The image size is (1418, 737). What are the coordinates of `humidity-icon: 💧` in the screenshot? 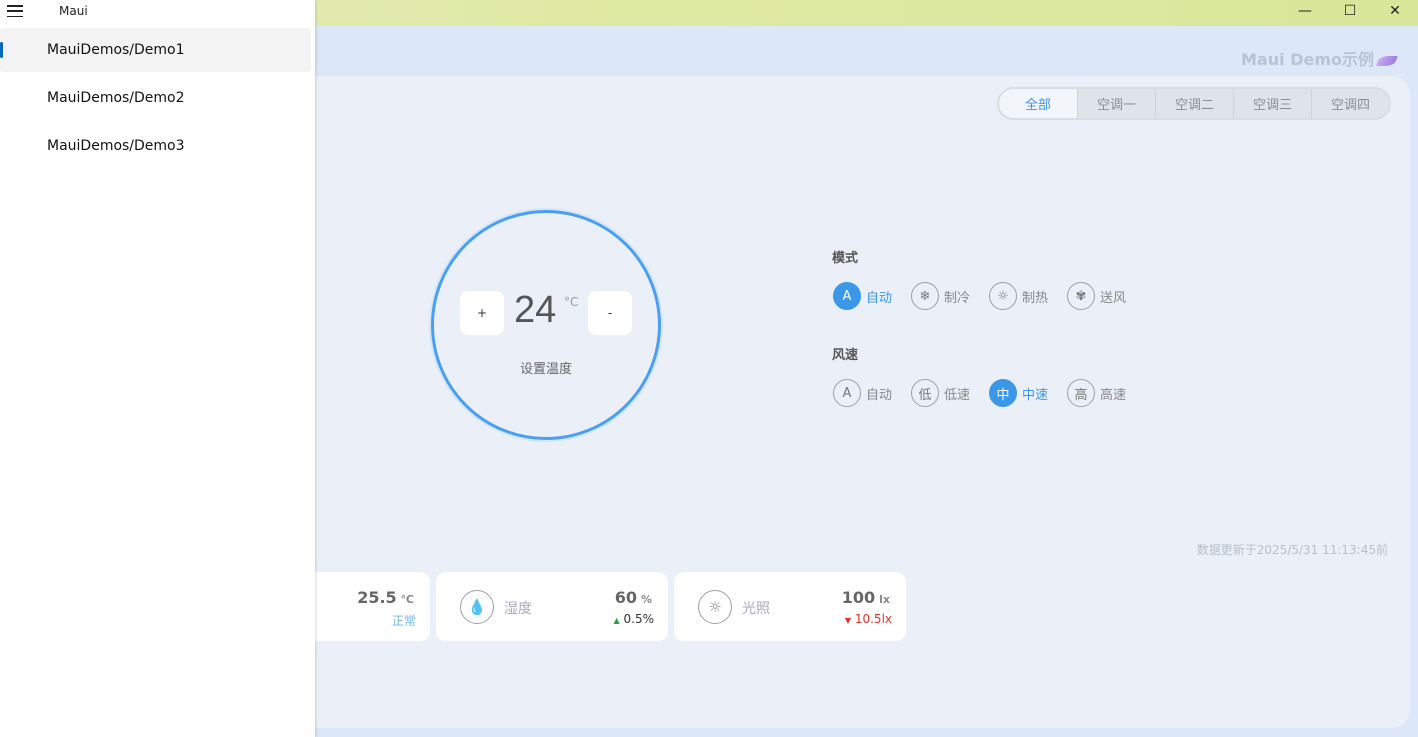 It's located at (477, 607).